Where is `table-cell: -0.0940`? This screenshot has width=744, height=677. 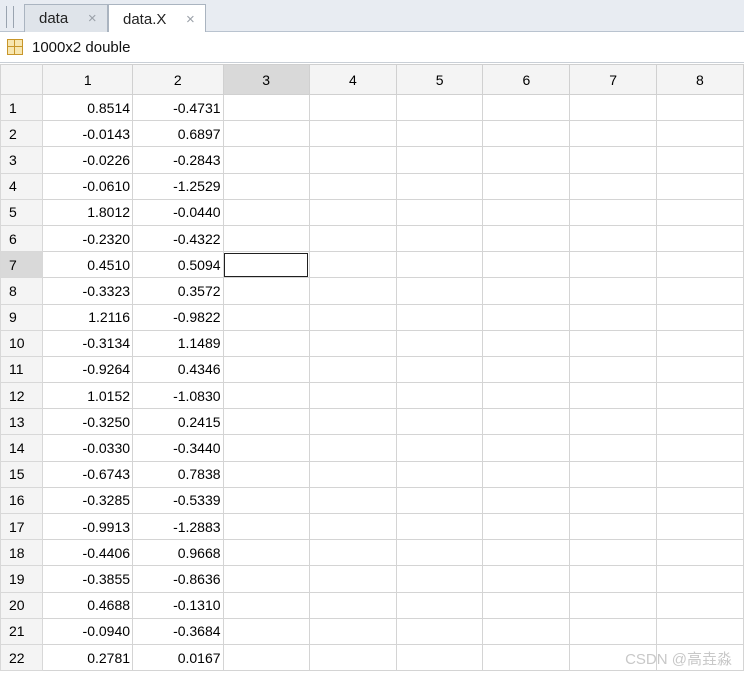 table-cell: -0.0940 is located at coordinates (88, 631).